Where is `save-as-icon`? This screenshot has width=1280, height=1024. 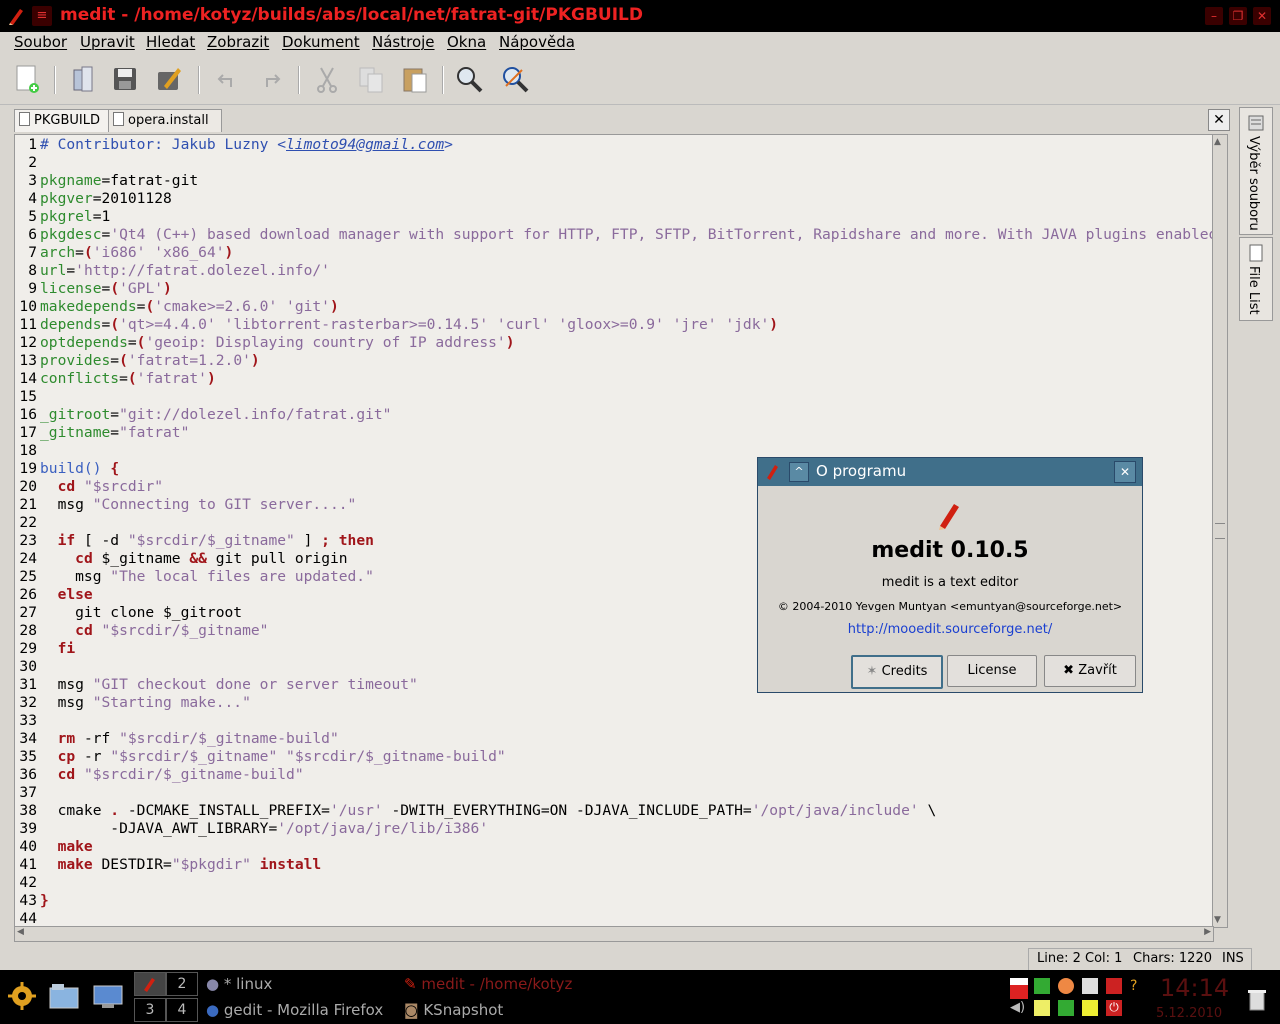
save-as-icon is located at coordinates (169, 79).